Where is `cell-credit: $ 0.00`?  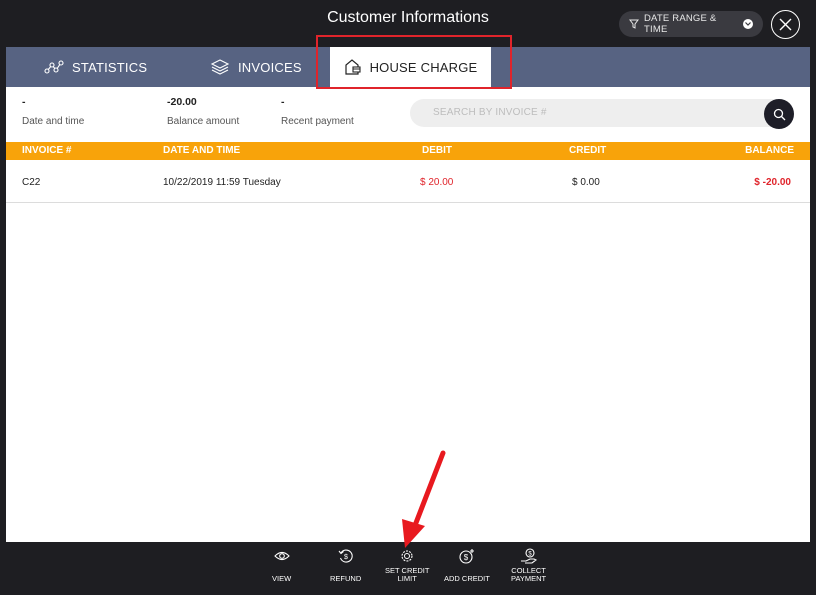 cell-credit: $ 0.00 is located at coordinates (586, 182).